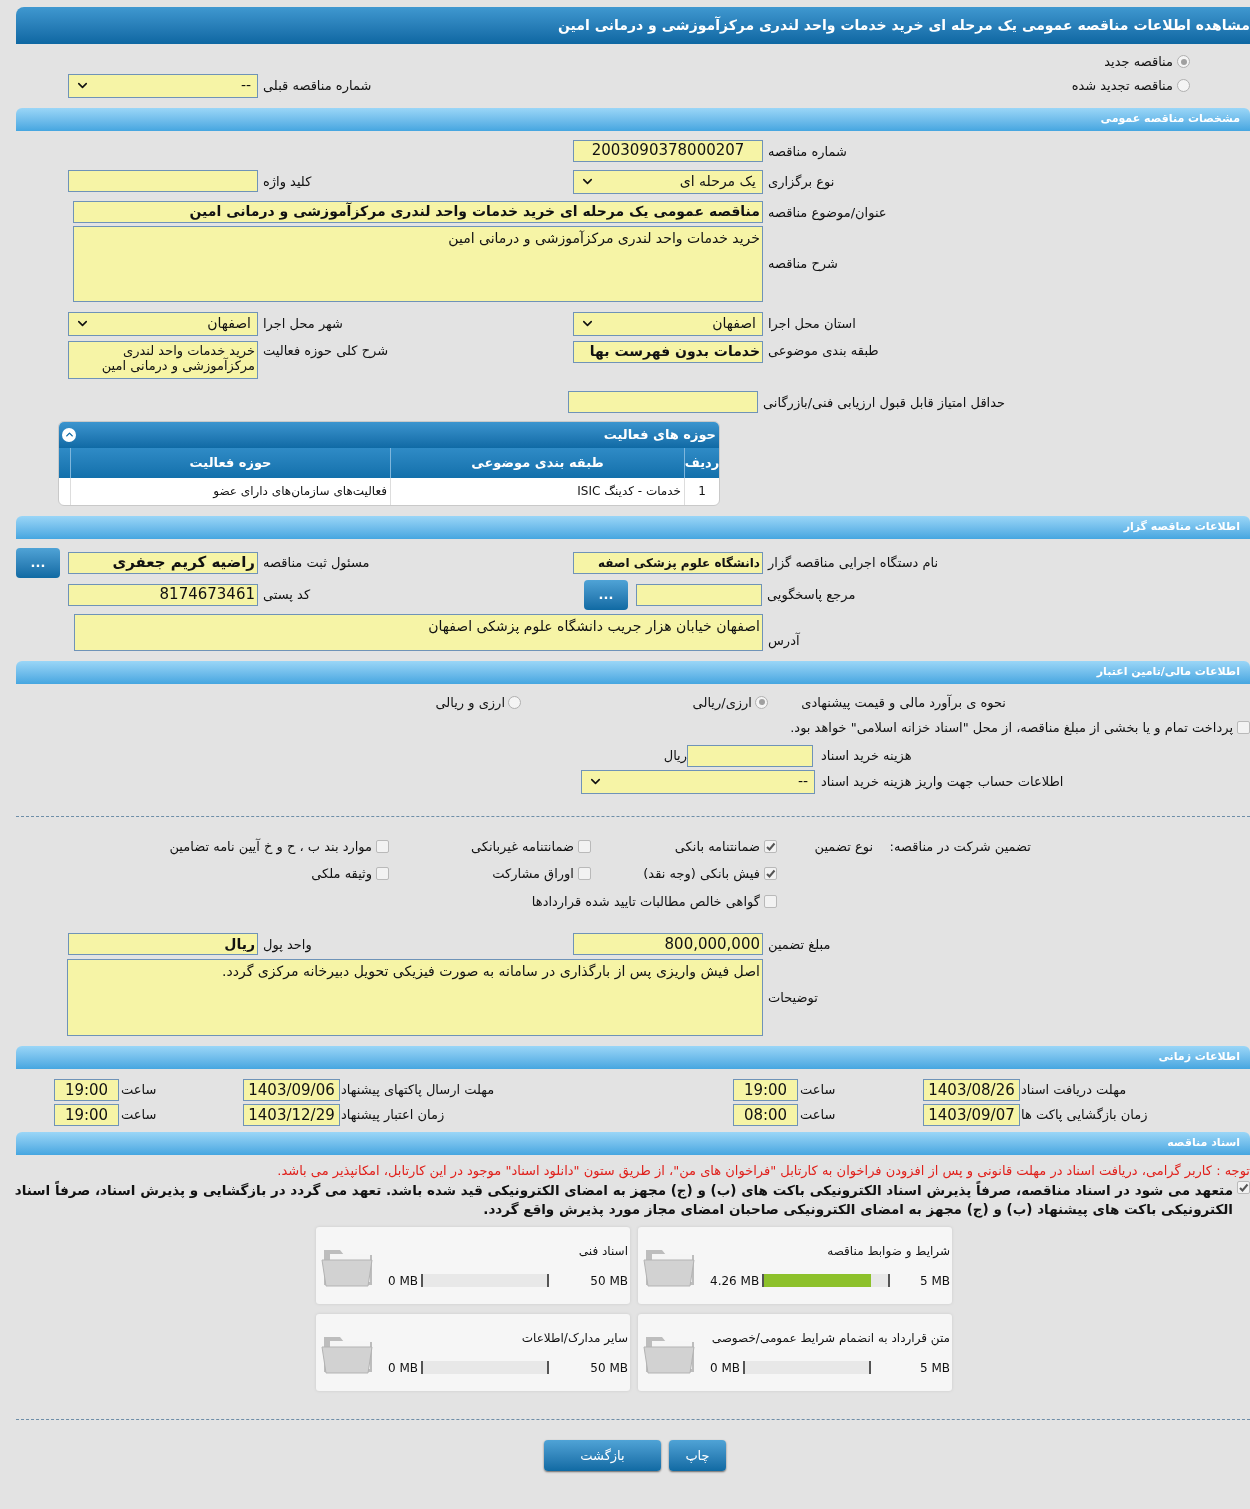  Describe the element at coordinates (812, 323) in the screenshot. I see `field-label: استان محل اجرا` at that location.